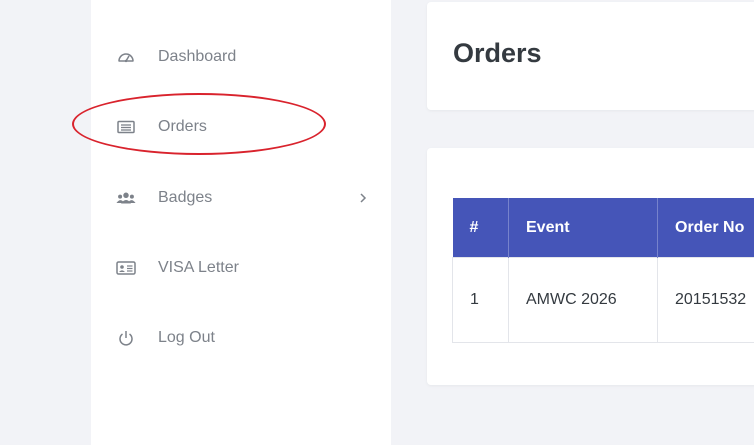  Describe the element at coordinates (480, 228) in the screenshot. I see `column-header-number: #` at that location.